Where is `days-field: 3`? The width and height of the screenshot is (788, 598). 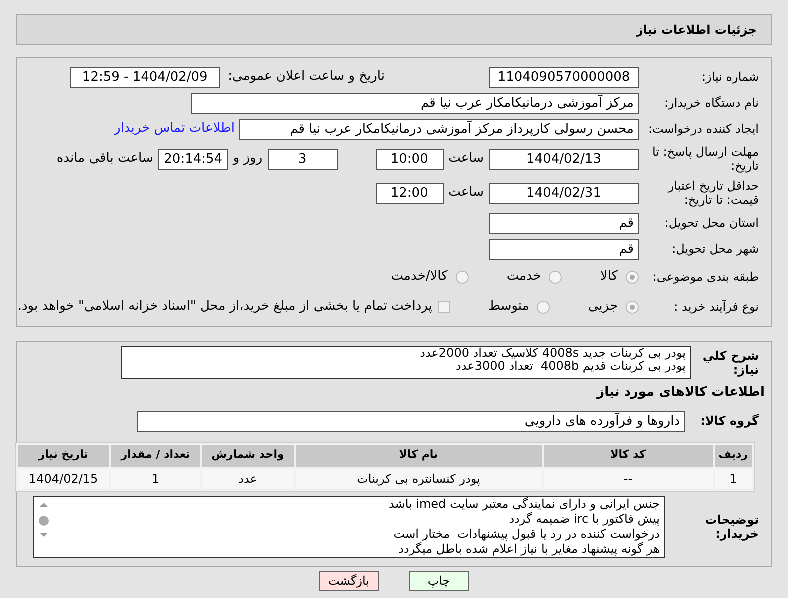 days-field: 3 is located at coordinates (303, 159).